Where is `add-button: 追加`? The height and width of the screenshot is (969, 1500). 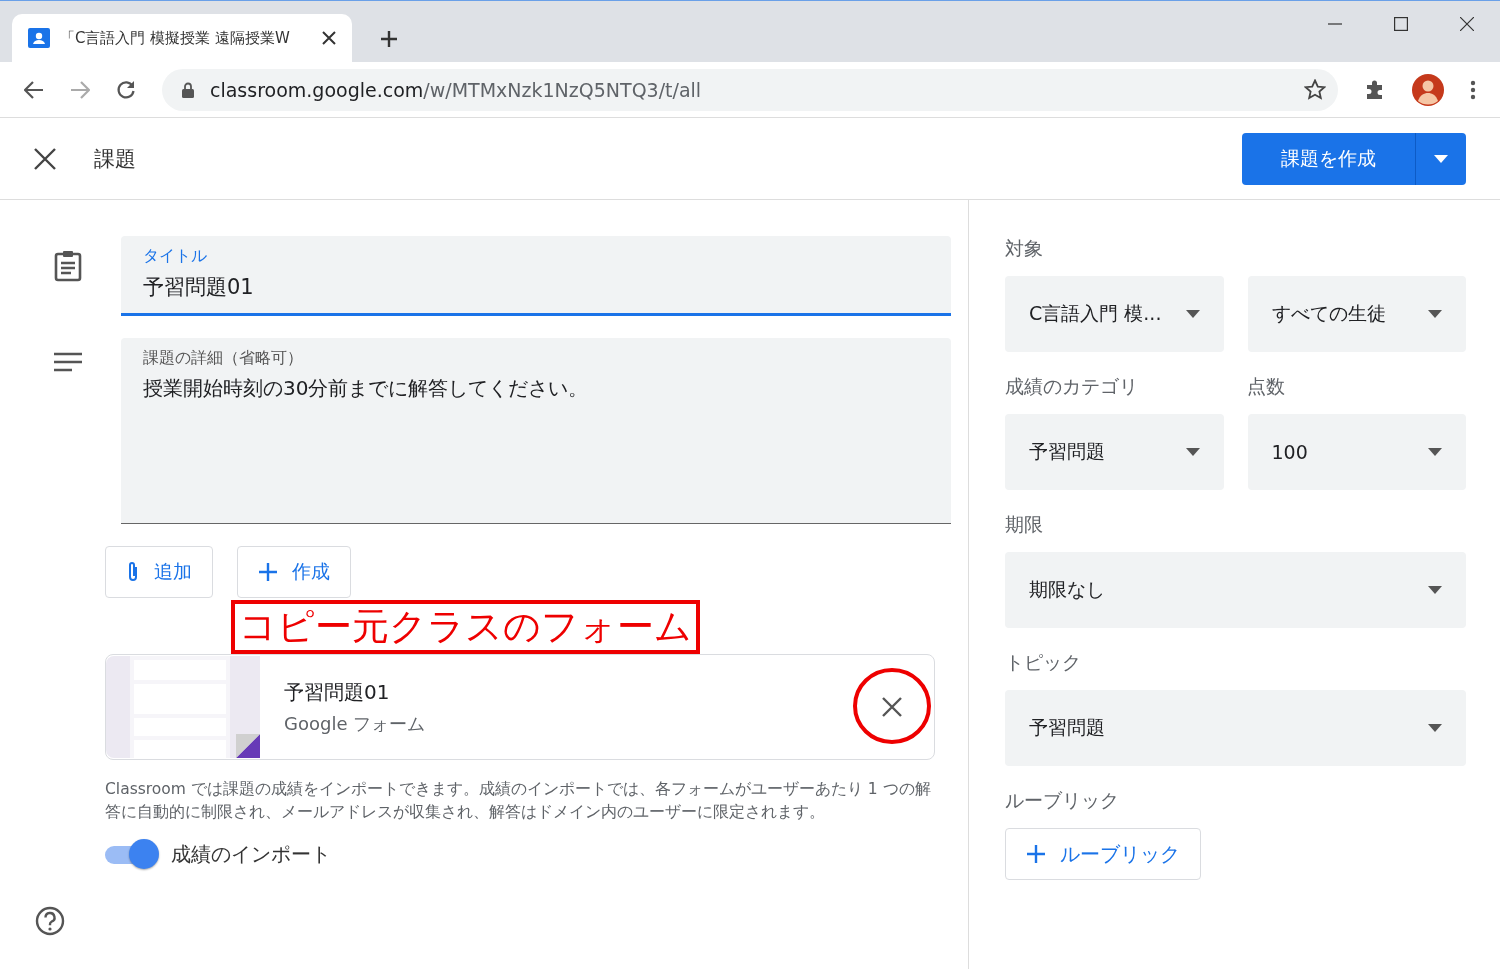
add-button: 追加 is located at coordinates (159, 572).